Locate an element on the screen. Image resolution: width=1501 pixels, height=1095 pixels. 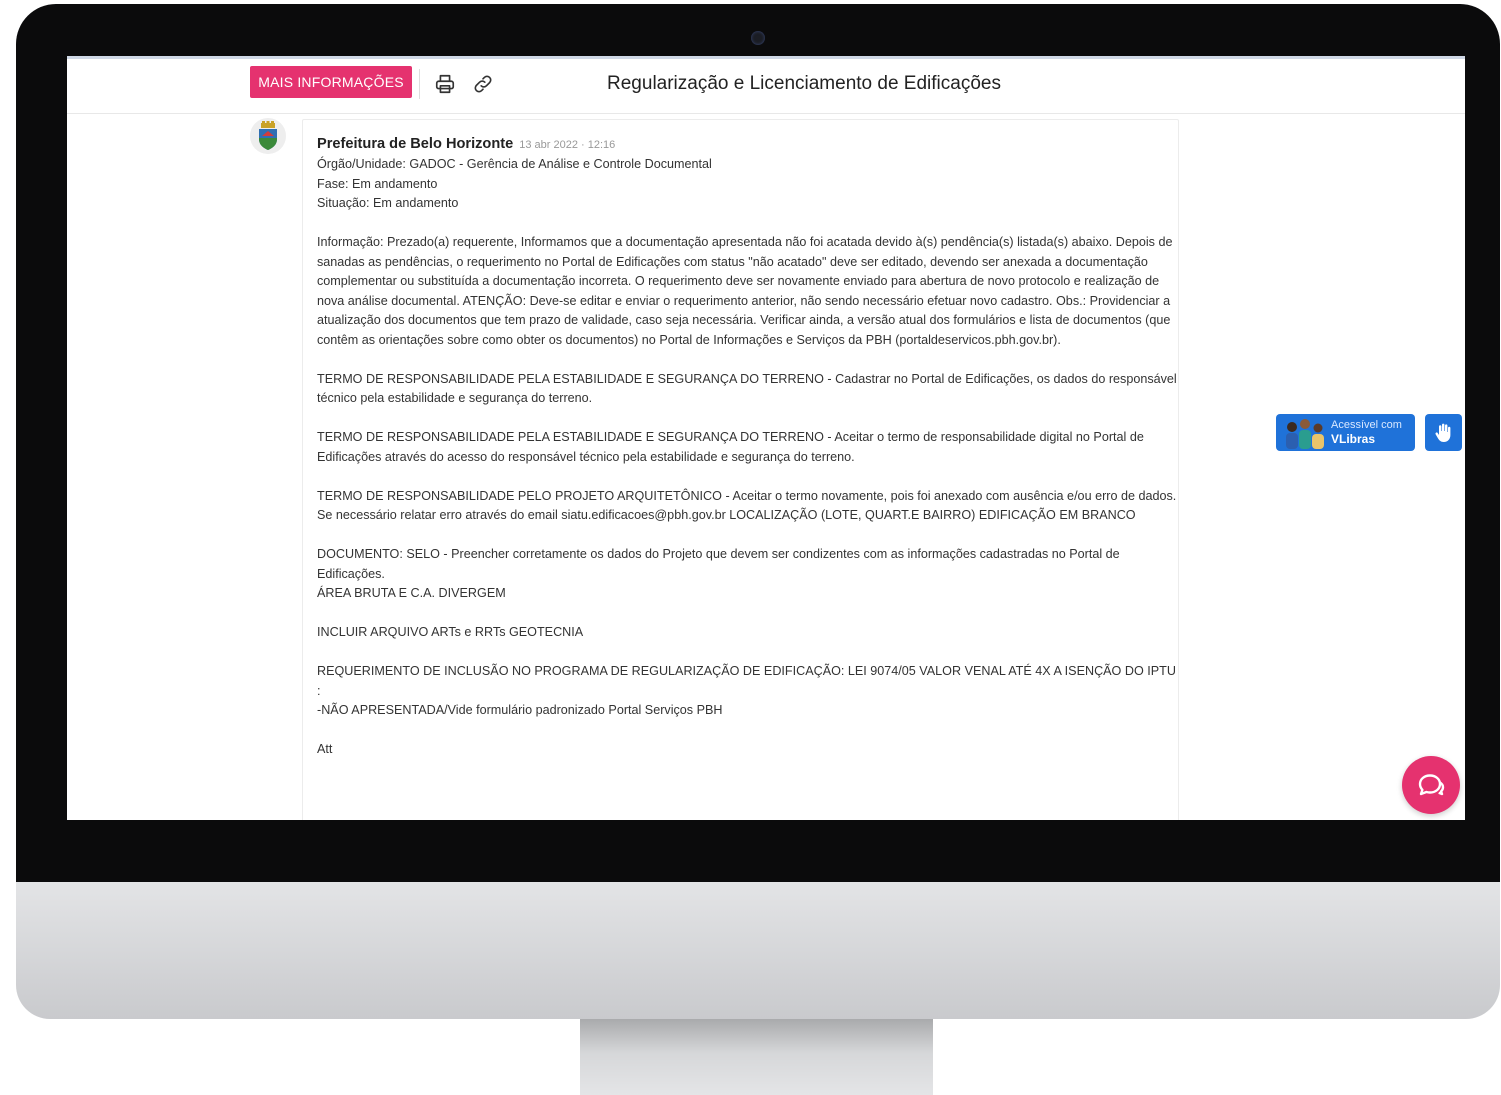
toolbar-divider is located at coordinates (419, 84).